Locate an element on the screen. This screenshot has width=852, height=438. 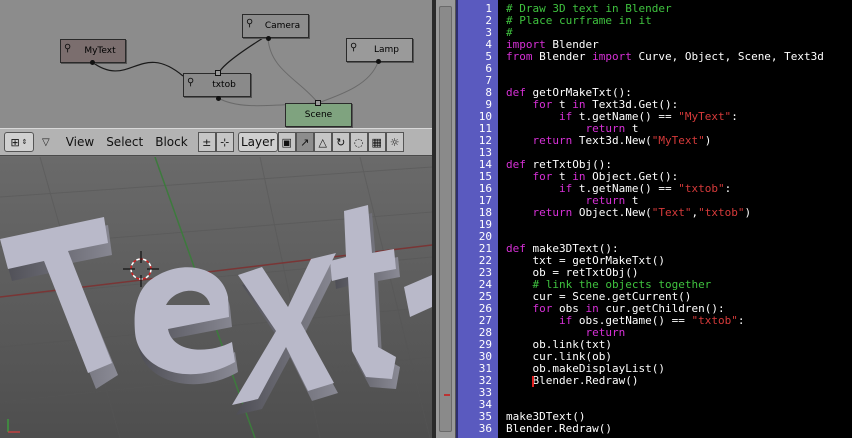
scale-icon: ◌ is located at coordinates (358, 142).